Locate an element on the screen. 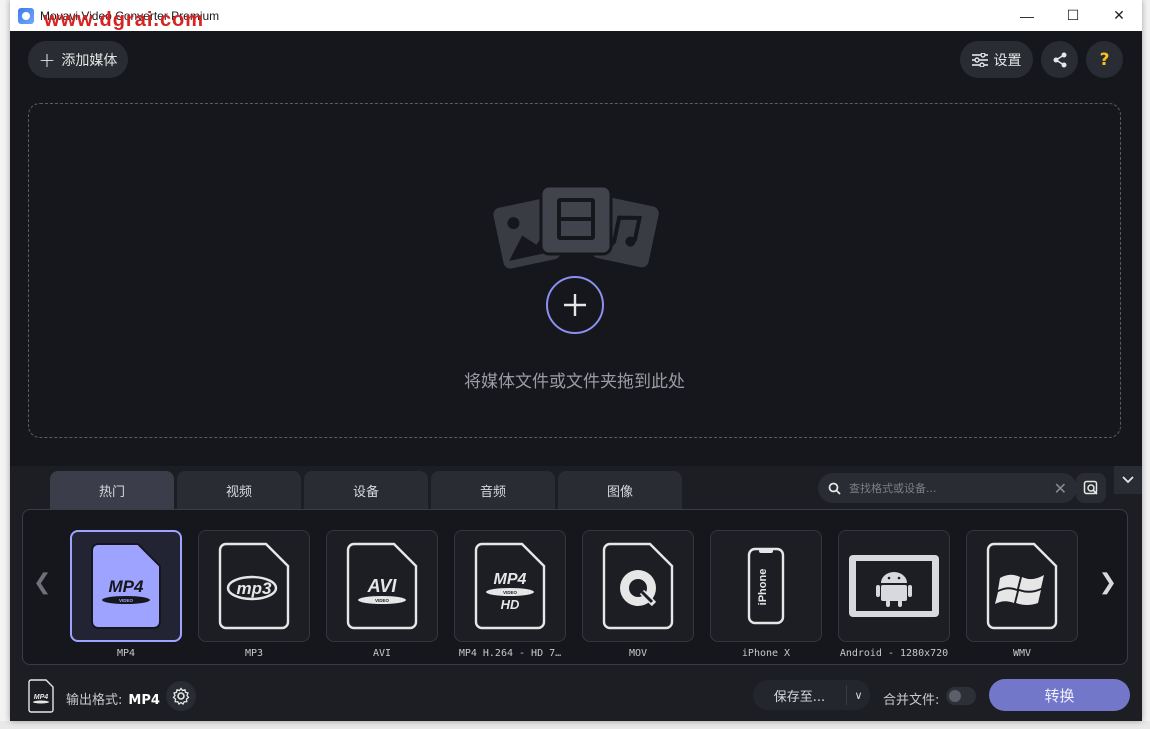 The height and width of the screenshot is (729, 1150). format-mp3: mp3 MP3 is located at coordinates (254, 594).